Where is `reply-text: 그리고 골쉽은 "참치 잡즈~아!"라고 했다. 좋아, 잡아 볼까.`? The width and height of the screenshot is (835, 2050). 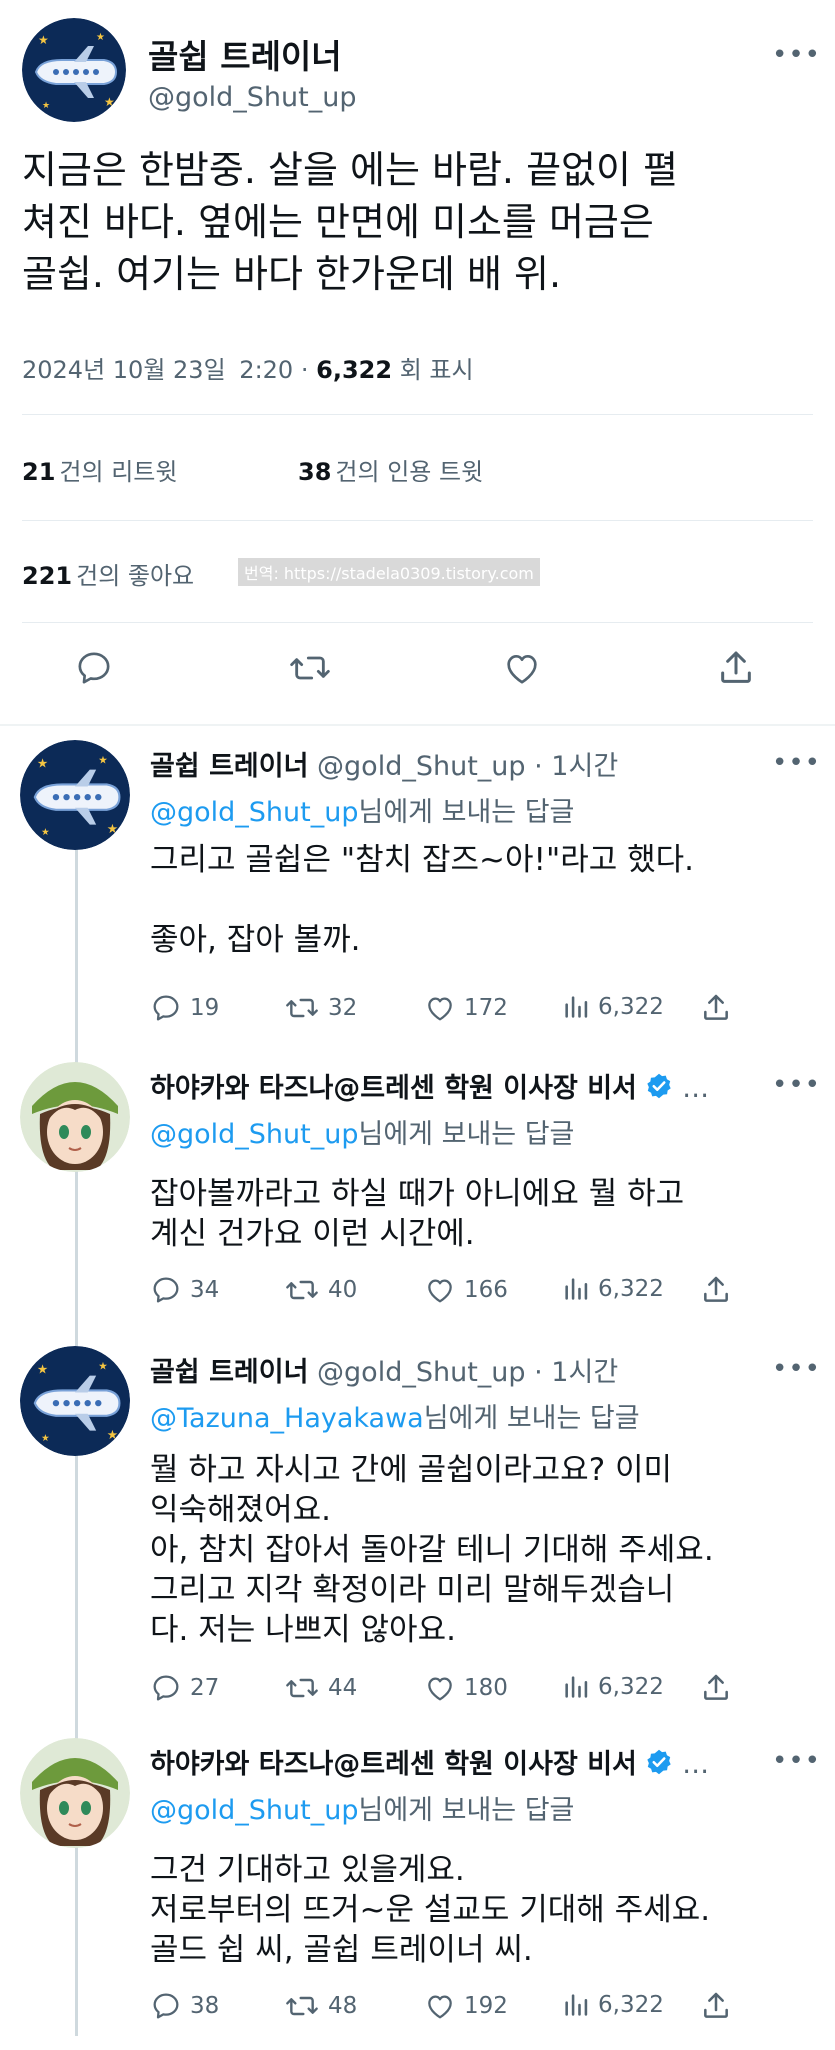 reply-text: 그리고 골쉽은 "참치 잡즈~아!"라고 했다. 좋아, 잡아 볼까. is located at coordinates (482, 900).